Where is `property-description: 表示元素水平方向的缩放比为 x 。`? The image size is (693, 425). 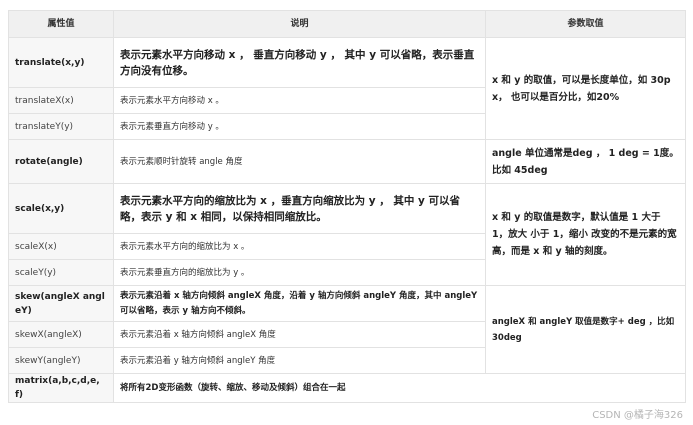 property-description: 表示元素水平方向的缩放比为 x 。 is located at coordinates (299, 246).